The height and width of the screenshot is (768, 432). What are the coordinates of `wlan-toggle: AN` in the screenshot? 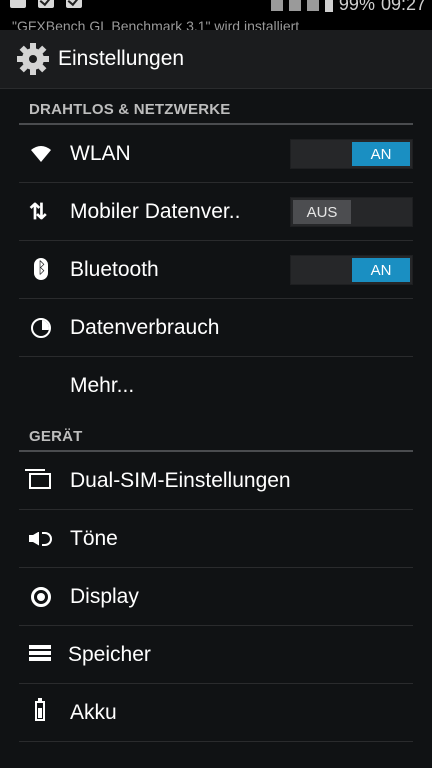 It's located at (351, 154).